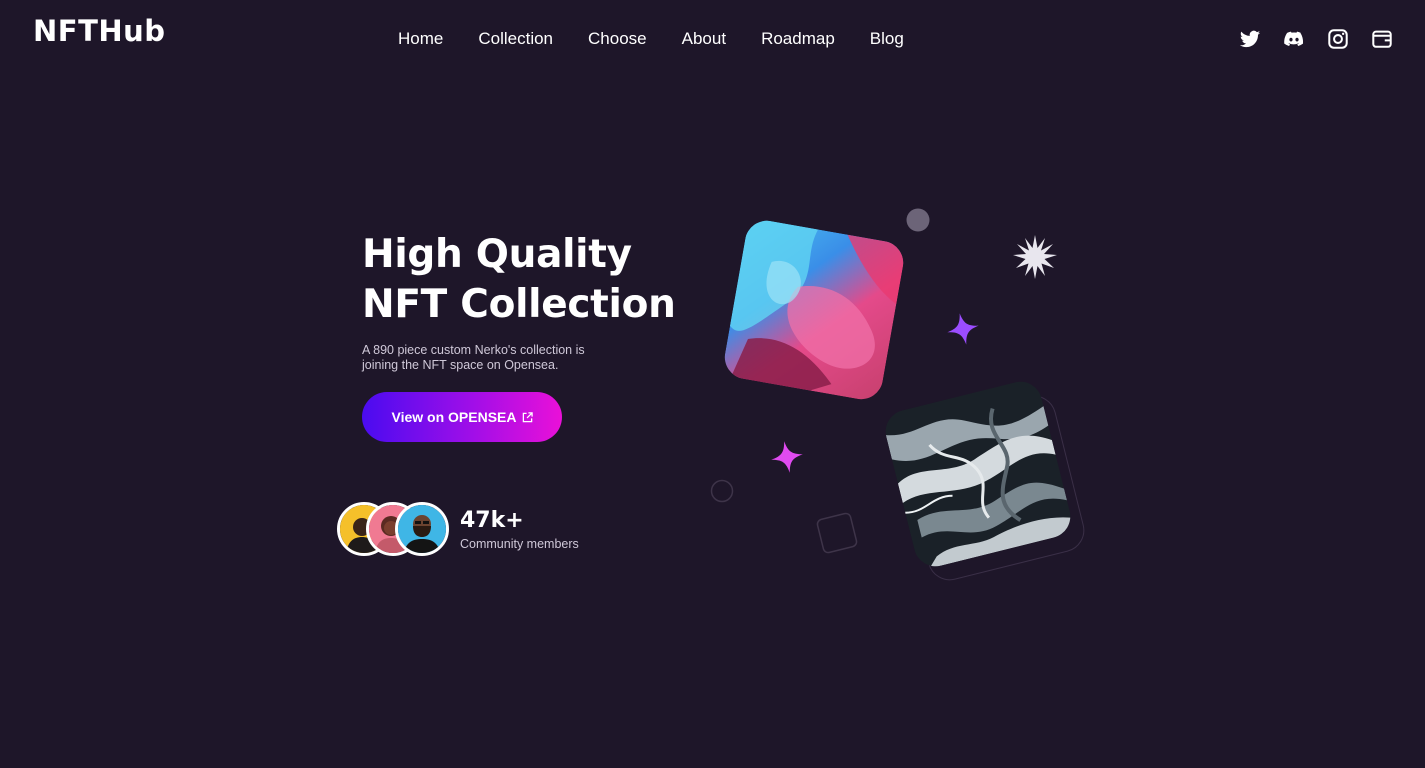  Describe the element at coordinates (1382, 39) in the screenshot. I see `wallet-icon` at that location.